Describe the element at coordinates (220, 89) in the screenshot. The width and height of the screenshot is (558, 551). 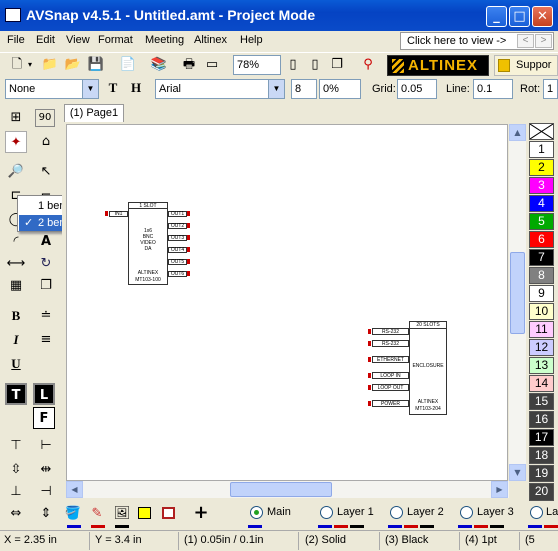
I see `font-select: Arial ▼` at that location.